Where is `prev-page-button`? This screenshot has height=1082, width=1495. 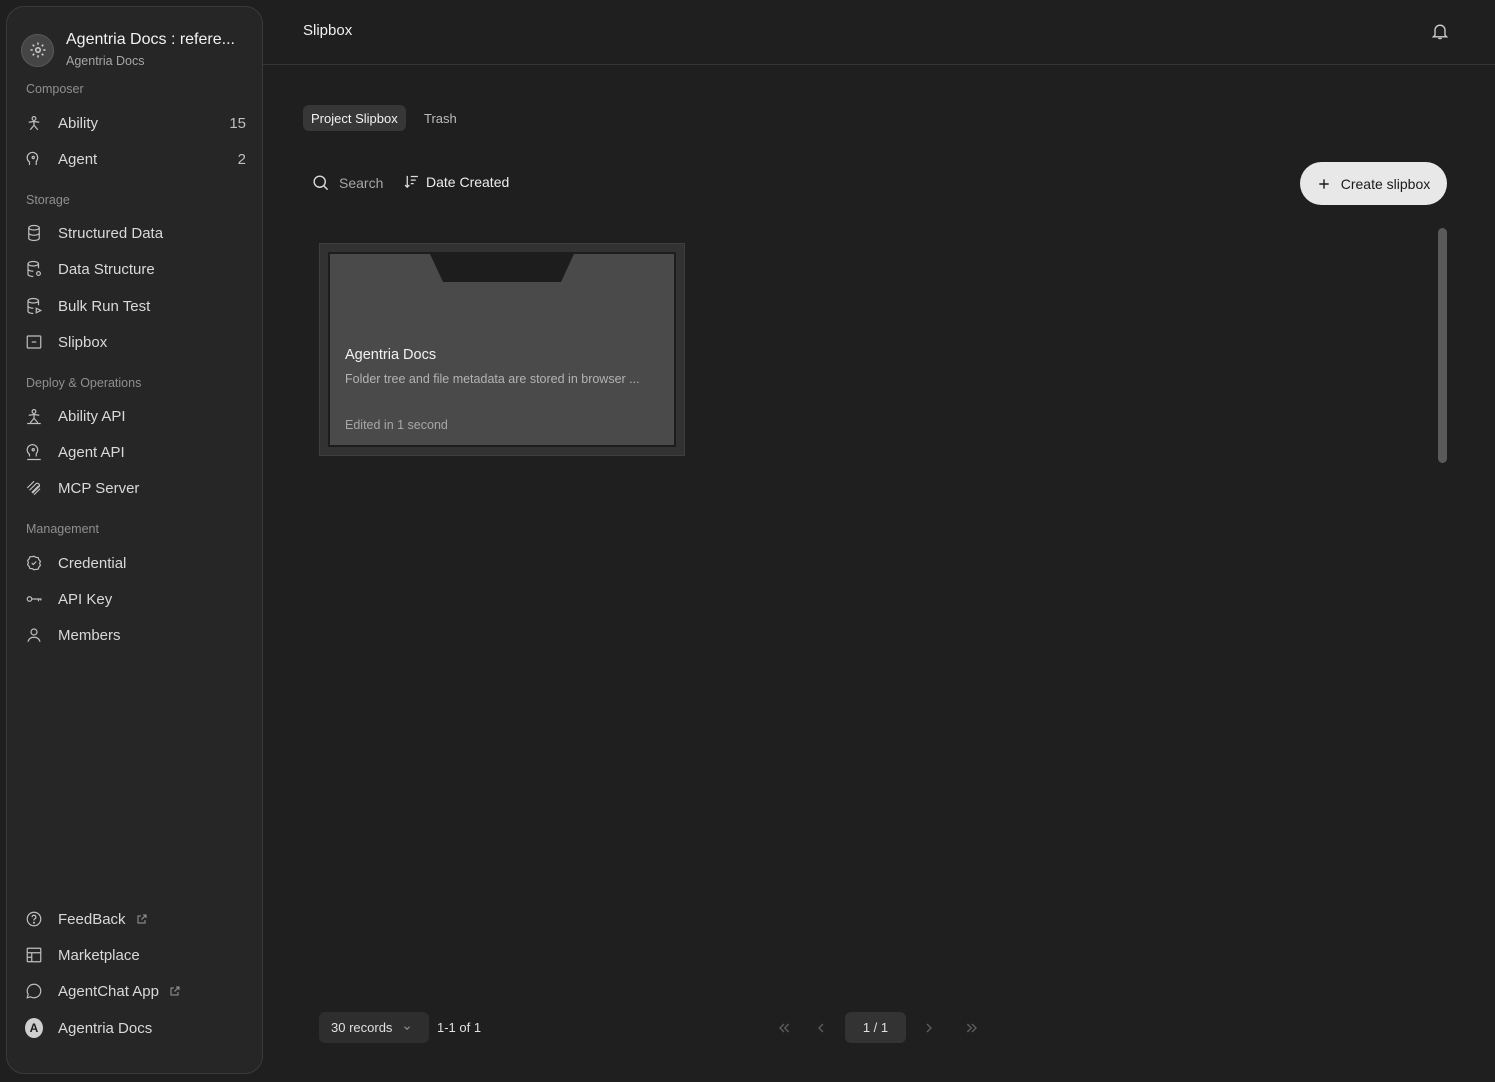
prev-page-button is located at coordinates (821, 1028).